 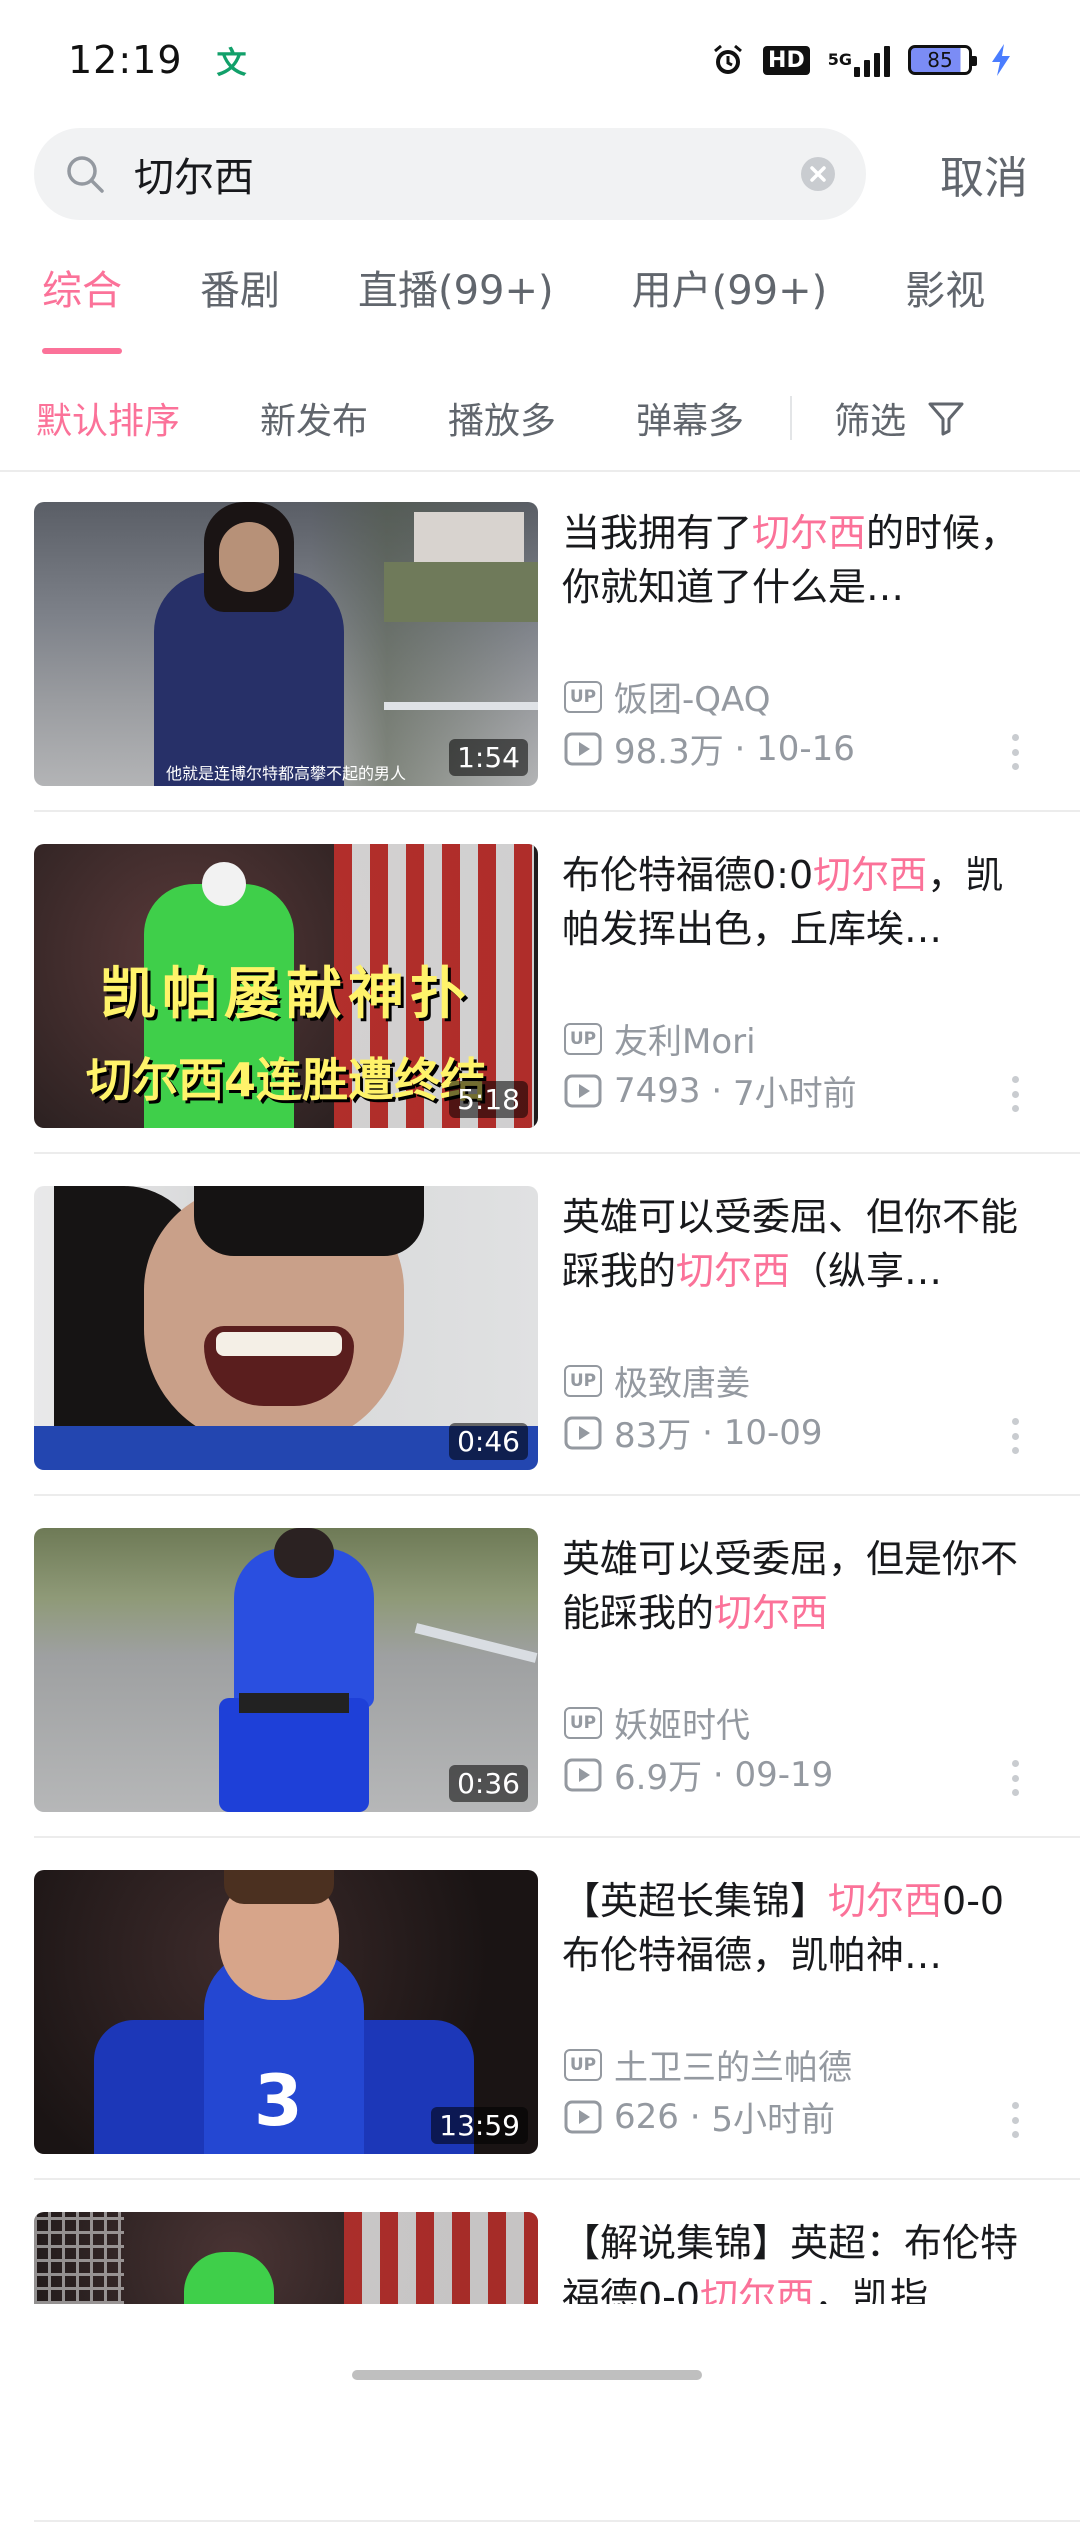 I want to click on status-icons: HD 5G 85, so click(x=861, y=60).